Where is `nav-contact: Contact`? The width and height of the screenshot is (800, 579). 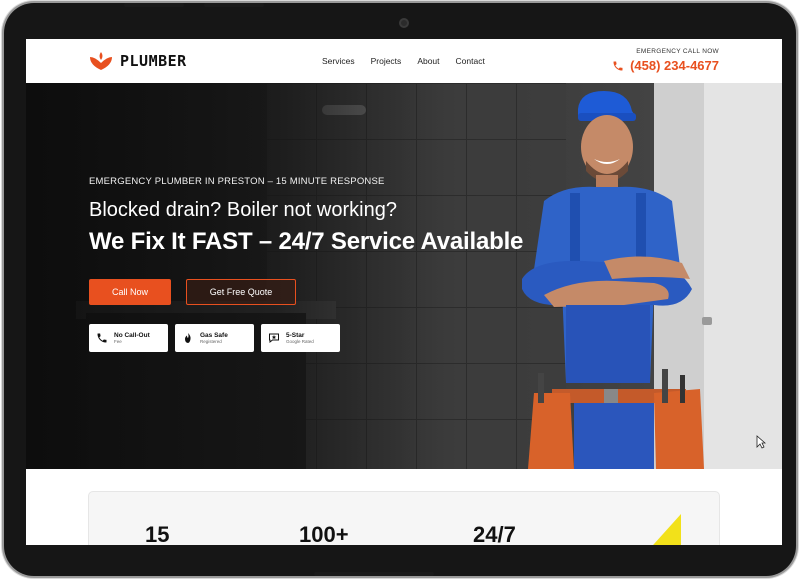
nav-contact: Contact is located at coordinates (470, 61).